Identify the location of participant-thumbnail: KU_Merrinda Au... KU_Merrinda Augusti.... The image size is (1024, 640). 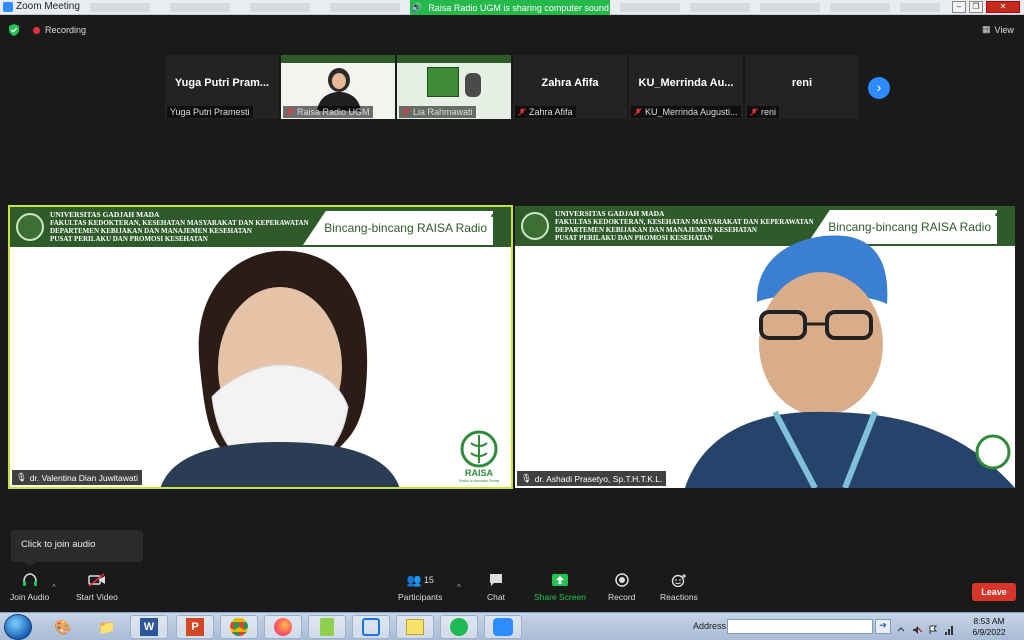
(686, 87).